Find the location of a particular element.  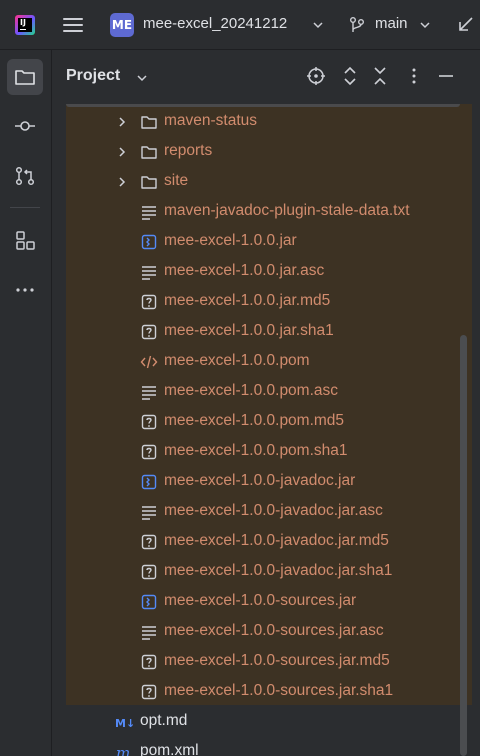

pull-requests-tool-button is located at coordinates (25, 176).